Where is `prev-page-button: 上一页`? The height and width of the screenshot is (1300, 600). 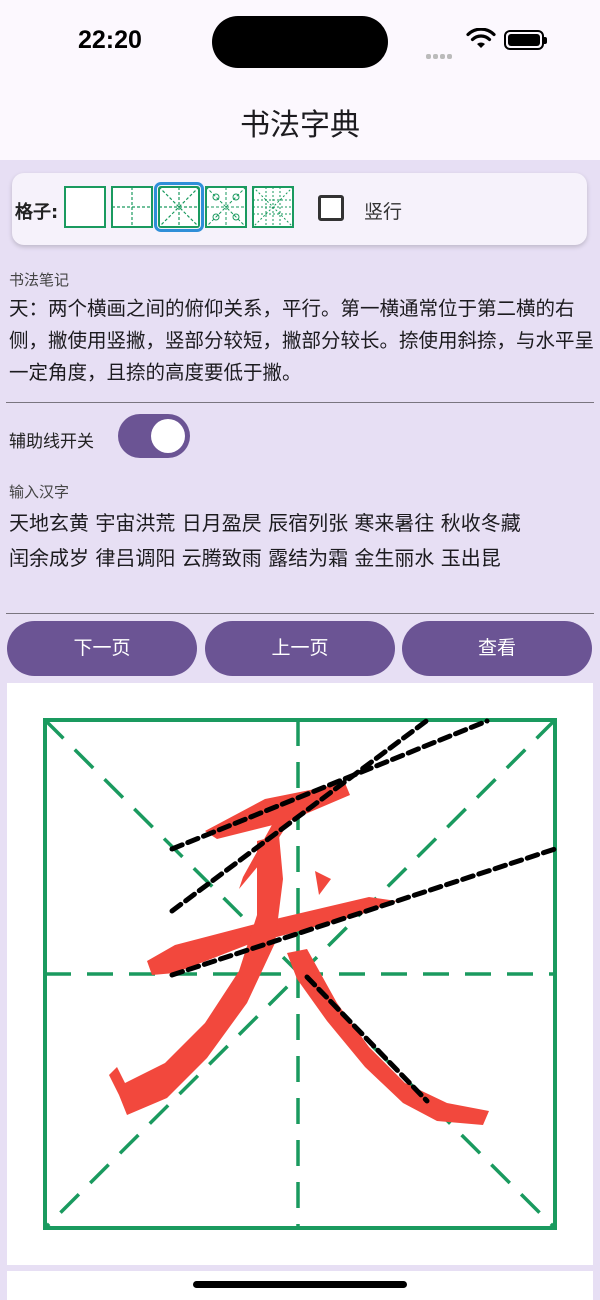
prev-page-button: 上一页 is located at coordinates (300, 648).